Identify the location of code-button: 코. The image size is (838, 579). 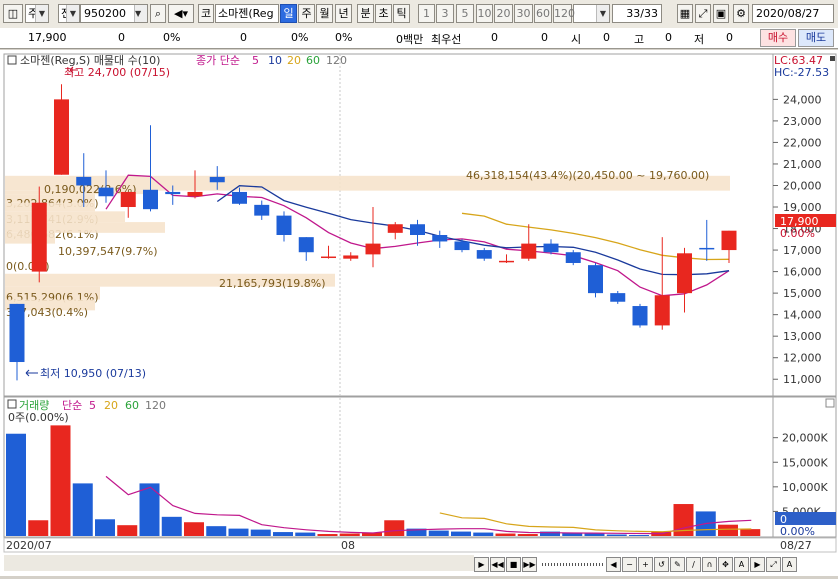
(206, 13).